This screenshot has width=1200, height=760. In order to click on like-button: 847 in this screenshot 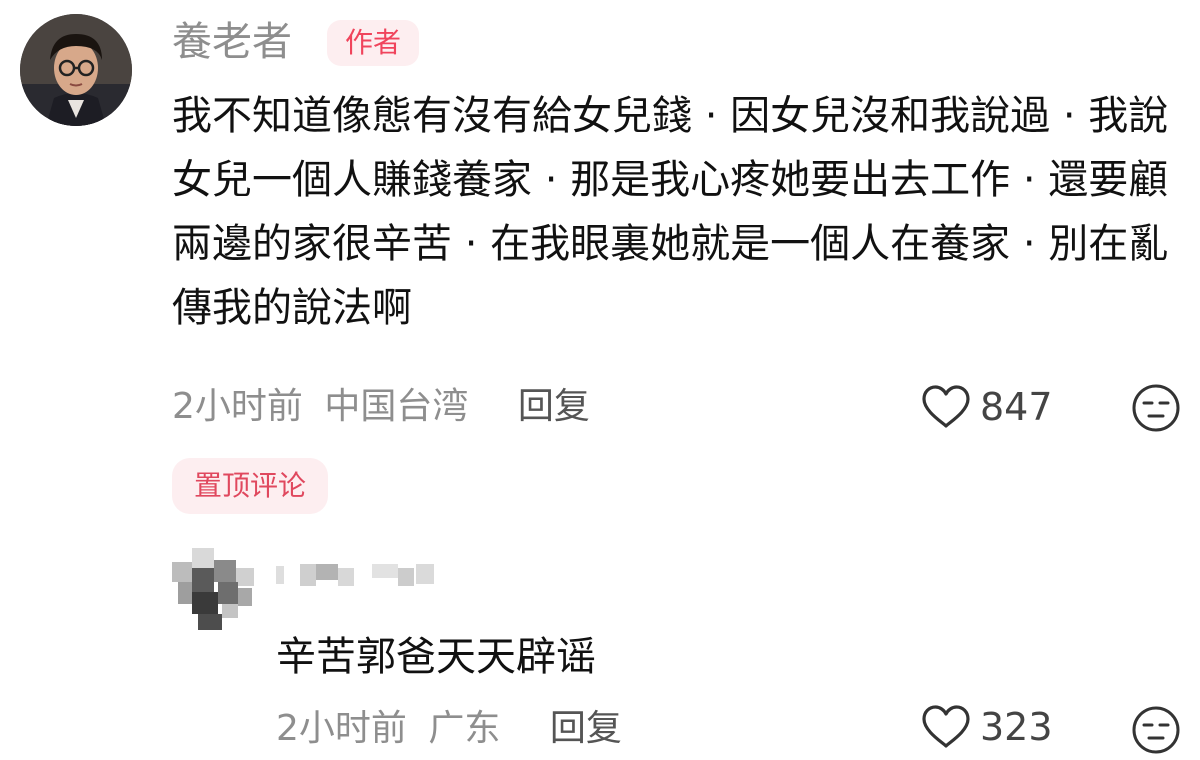, I will do `click(986, 407)`.